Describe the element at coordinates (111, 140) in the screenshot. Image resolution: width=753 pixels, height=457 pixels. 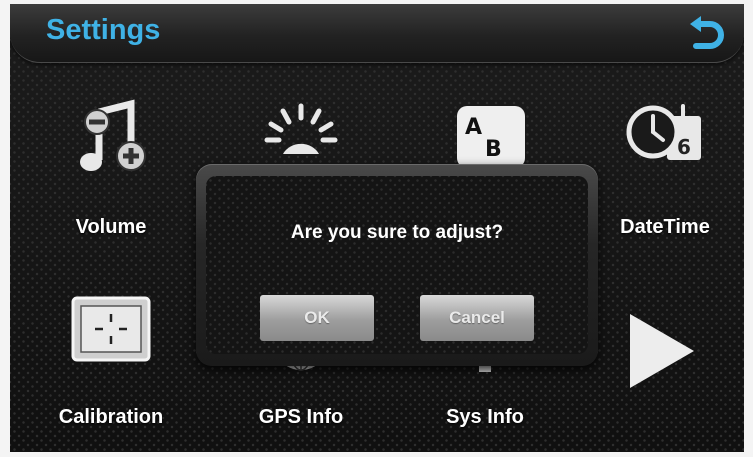
I see `music-note-volume-icon` at that location.